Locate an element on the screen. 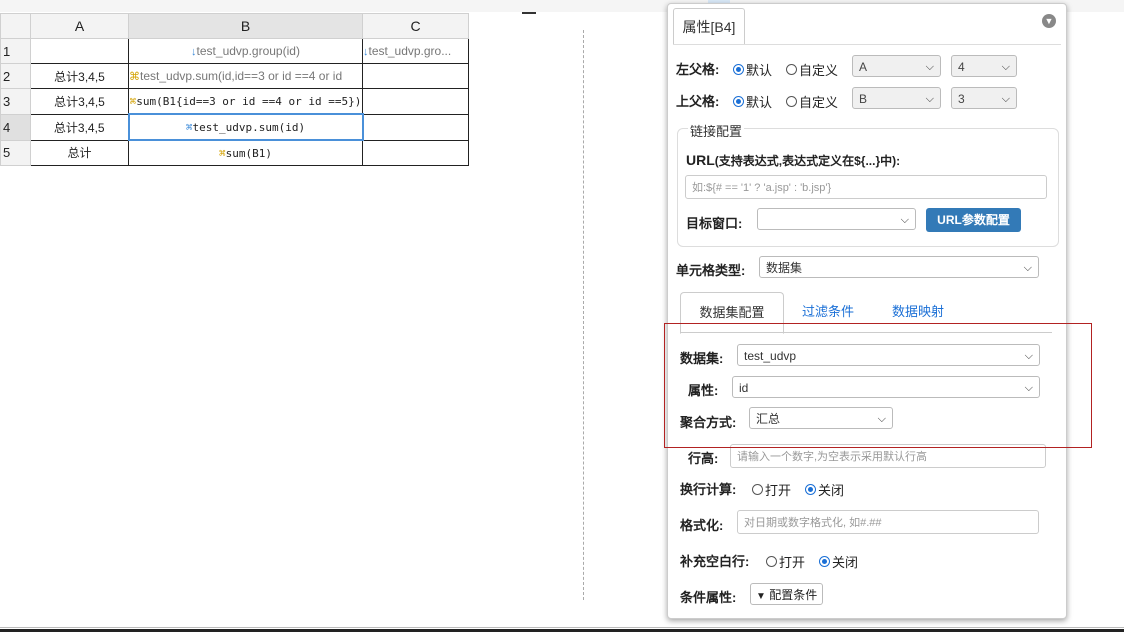  top-parent-default-radio: 默认 is located at coordinates (752, 101).